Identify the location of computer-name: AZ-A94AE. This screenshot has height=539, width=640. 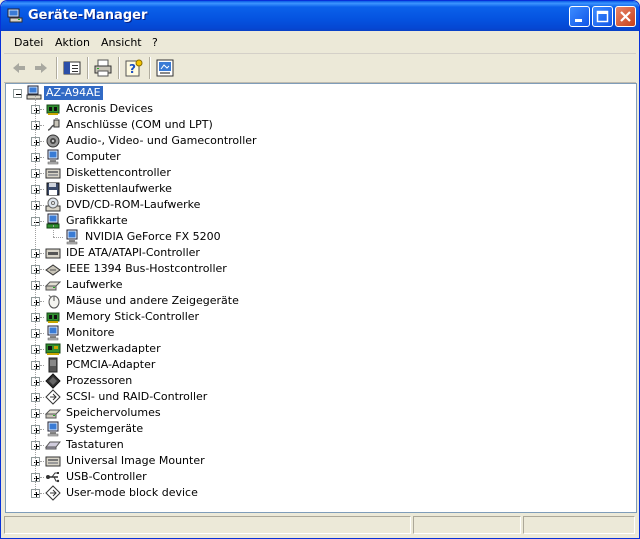
(73, 93).